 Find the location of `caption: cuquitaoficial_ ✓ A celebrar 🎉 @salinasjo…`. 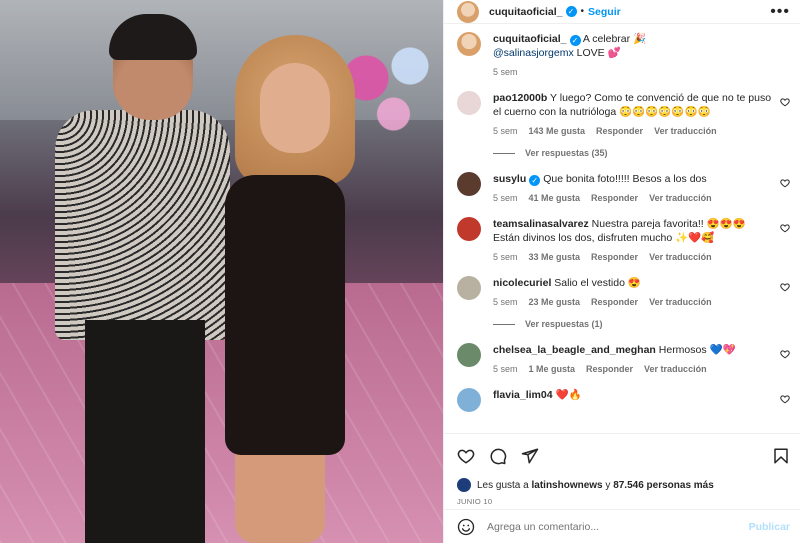

caption: cuquitaoficial_ ✓ A celebrar 🎉 @salinasjo… is located at coordinates (623, 54).